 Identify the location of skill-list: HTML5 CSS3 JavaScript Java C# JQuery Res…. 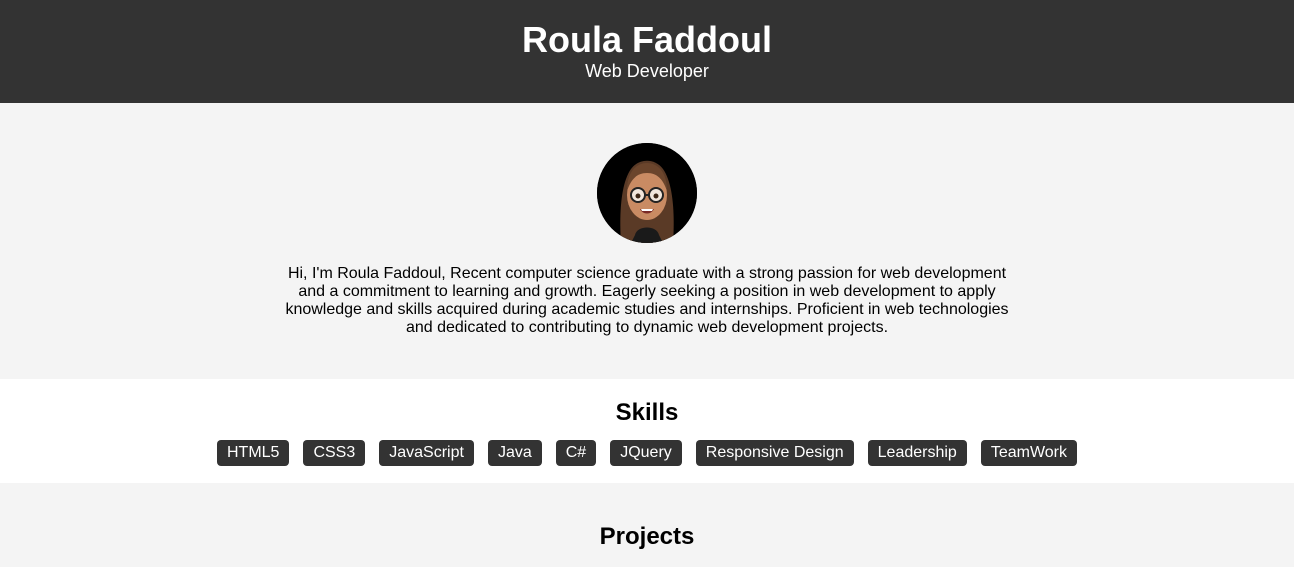
(647, 453).